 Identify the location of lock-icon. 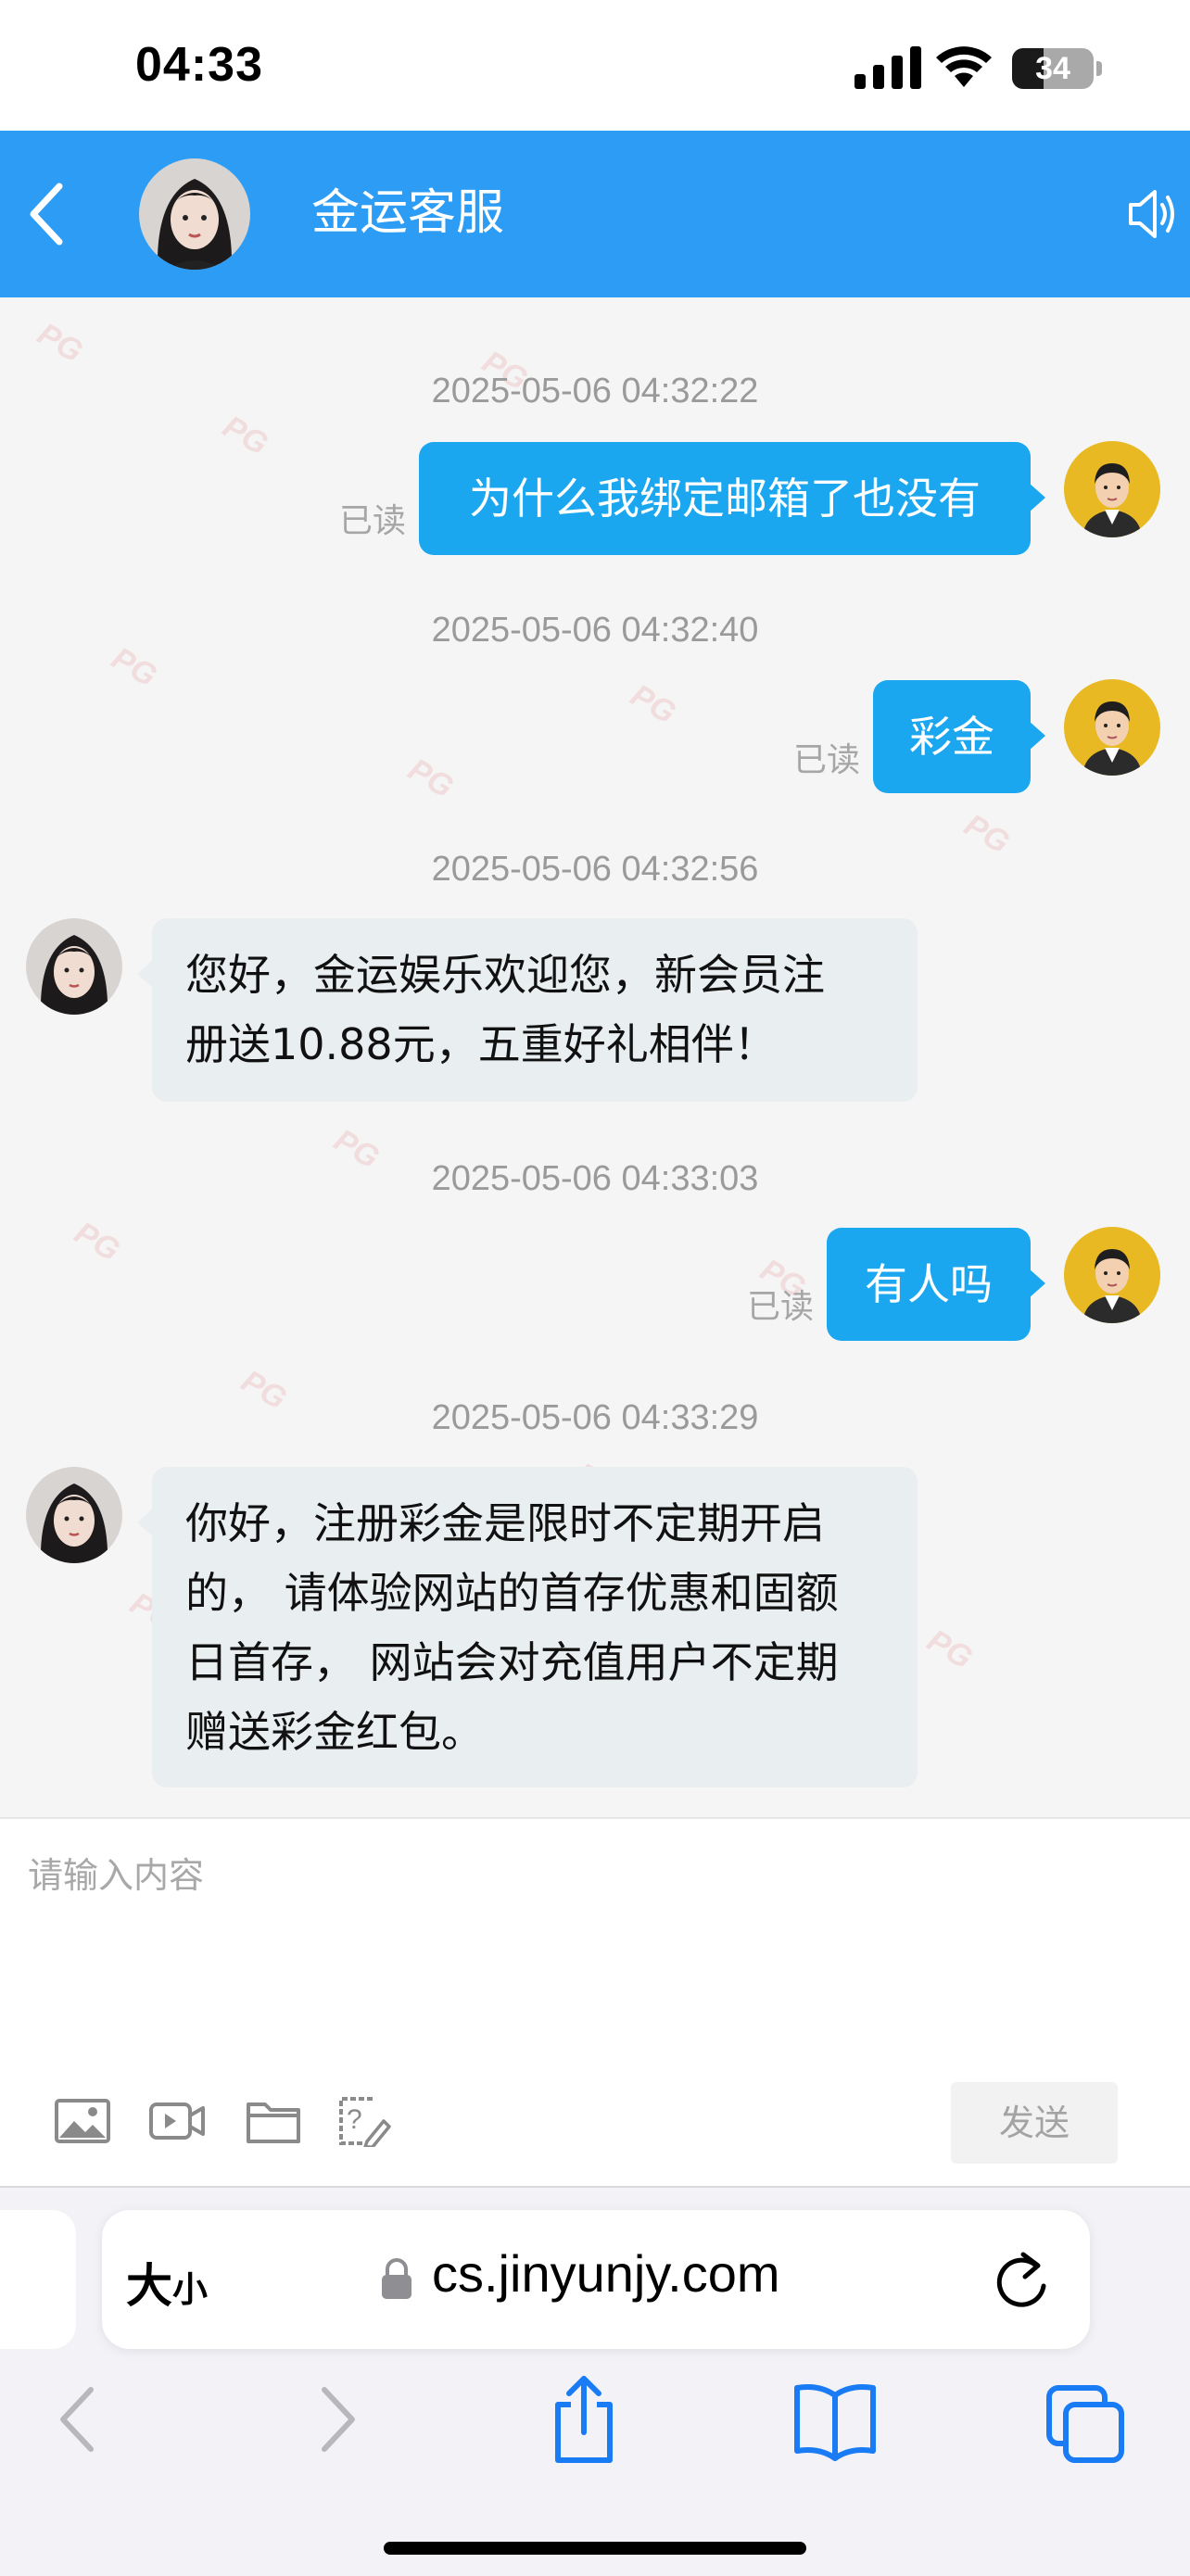
(396, 2278).